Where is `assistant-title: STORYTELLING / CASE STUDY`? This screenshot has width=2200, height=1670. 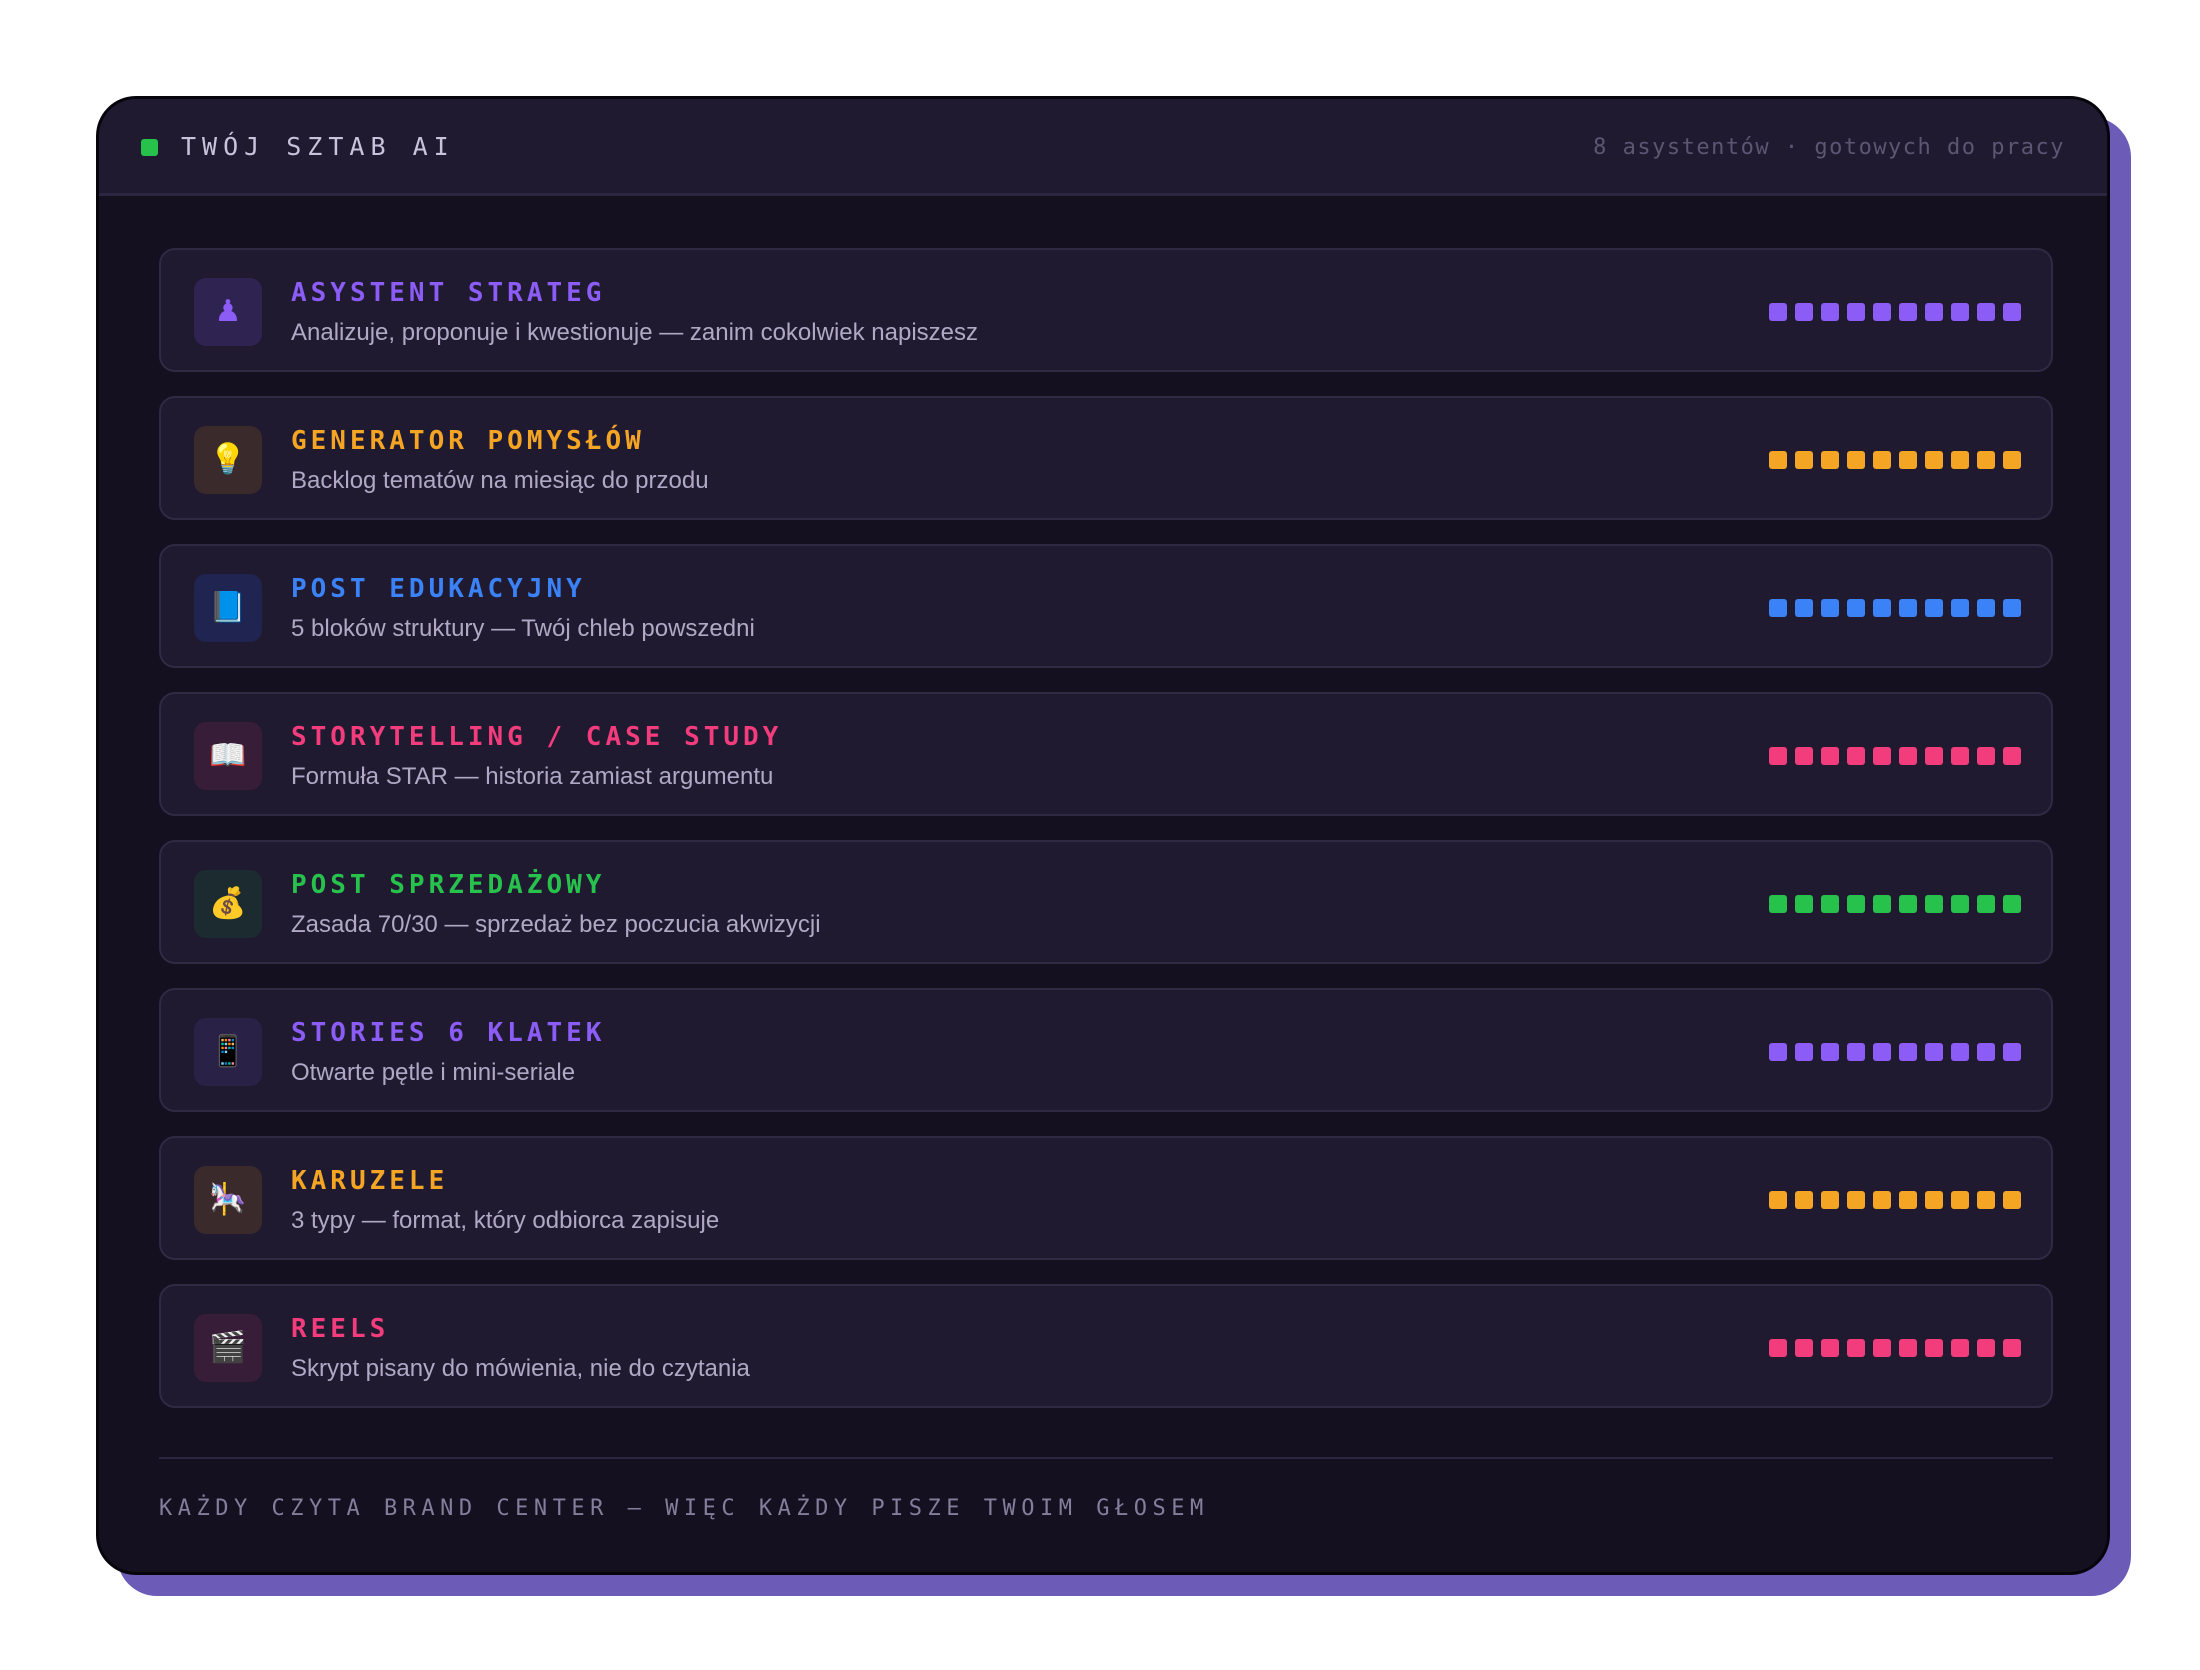 assistant-title: STORYTELLING / CASE STUDY is located at coordinates (537, 737).